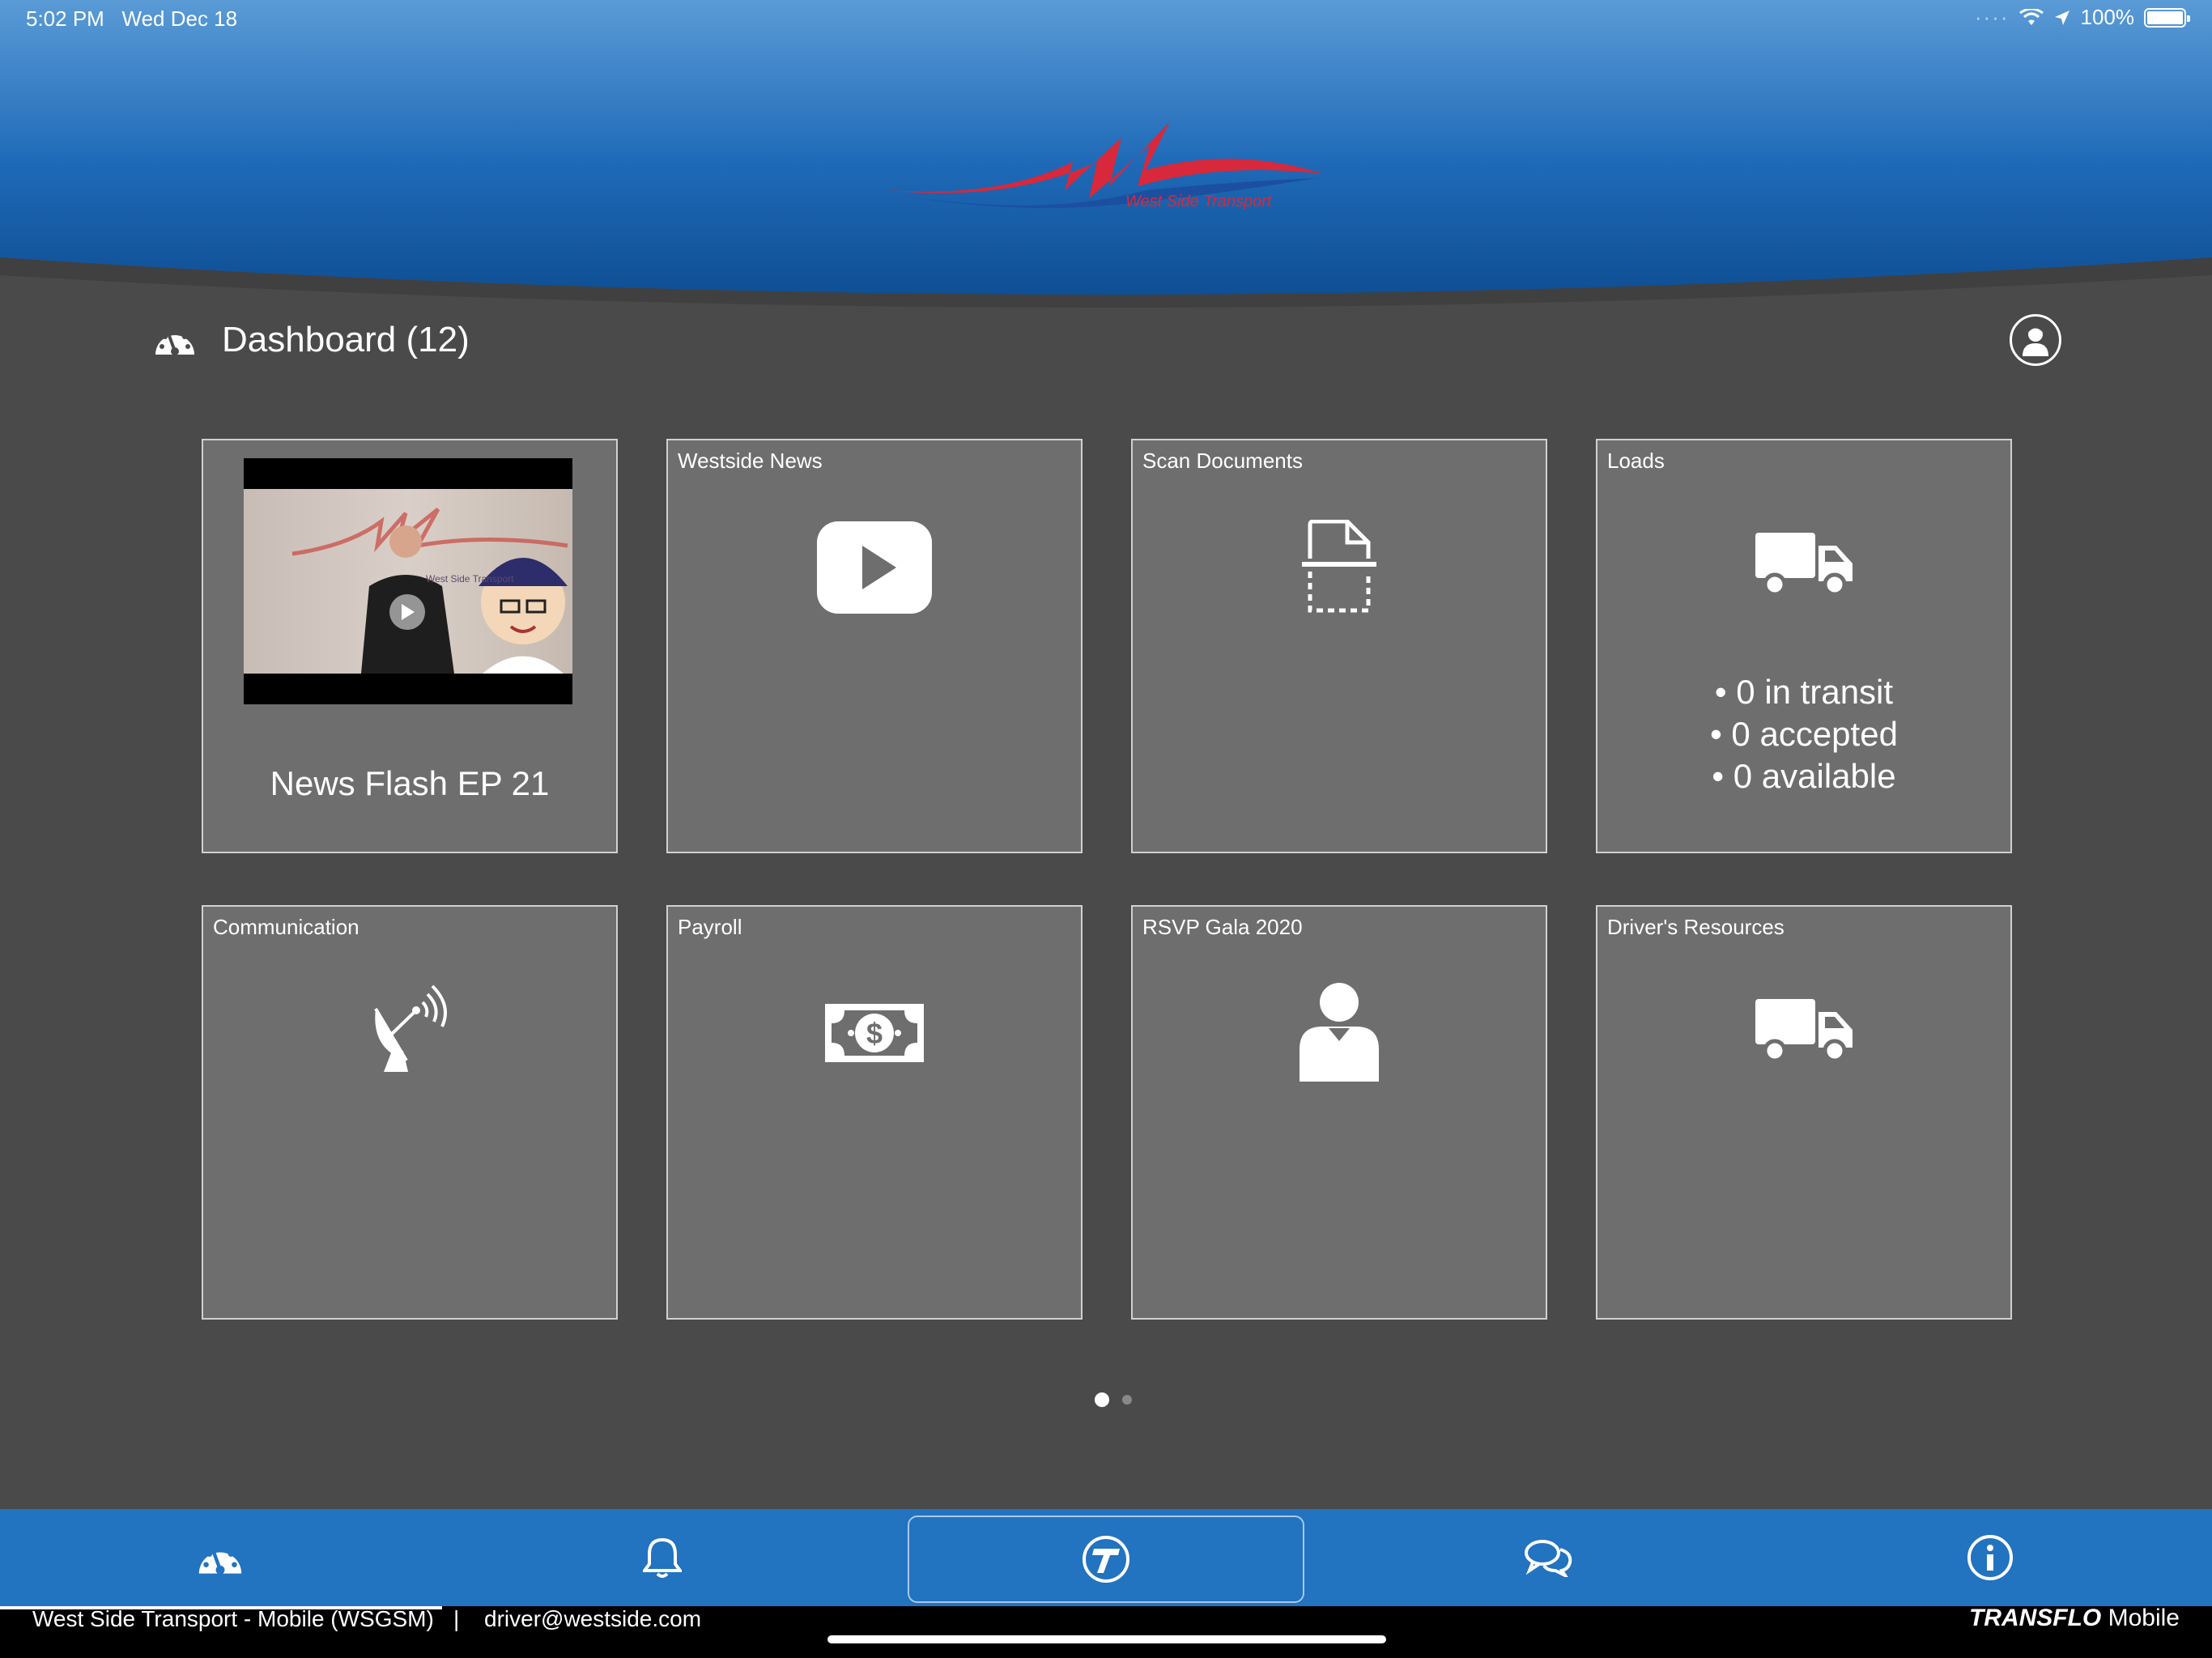  What do you see at coordinates (2167, 17) in the screenshot?
I see `battery-icon` at bounding box center [2167, 17].